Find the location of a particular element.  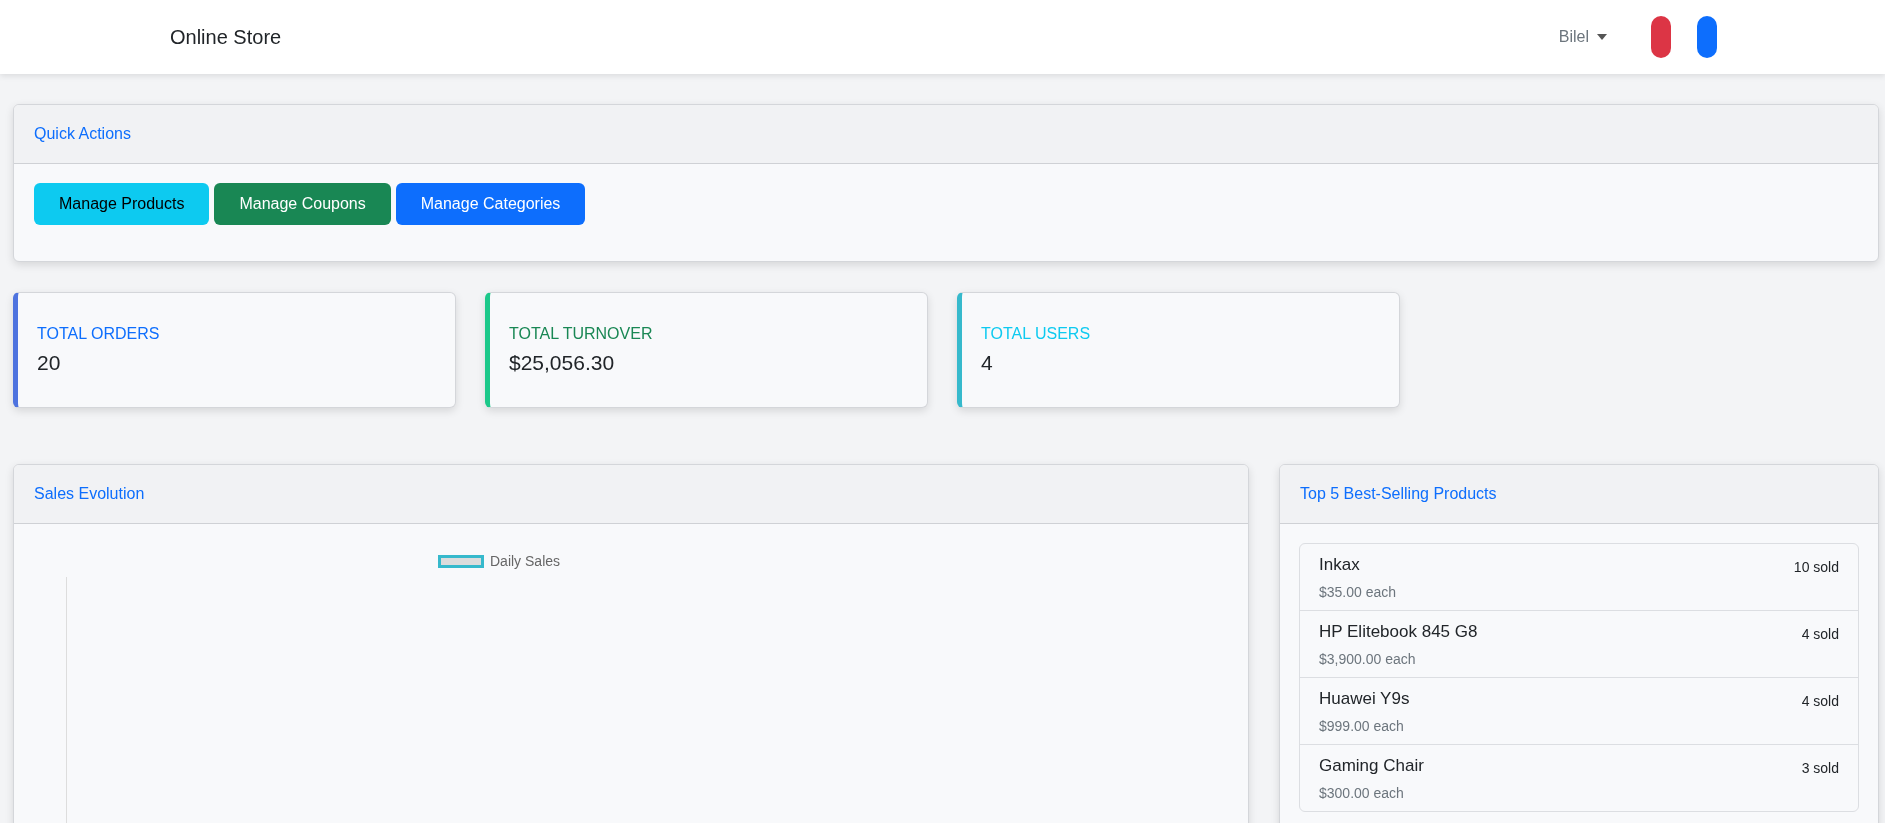

stat-label: TOTAL USERS is located at coordinates (1036, 334).